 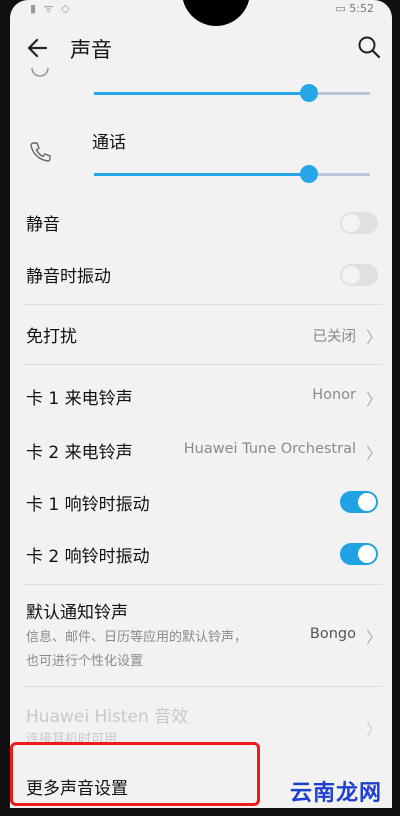 I want to click on status-time: ▭ 5:52, so click(x=354, y=8).